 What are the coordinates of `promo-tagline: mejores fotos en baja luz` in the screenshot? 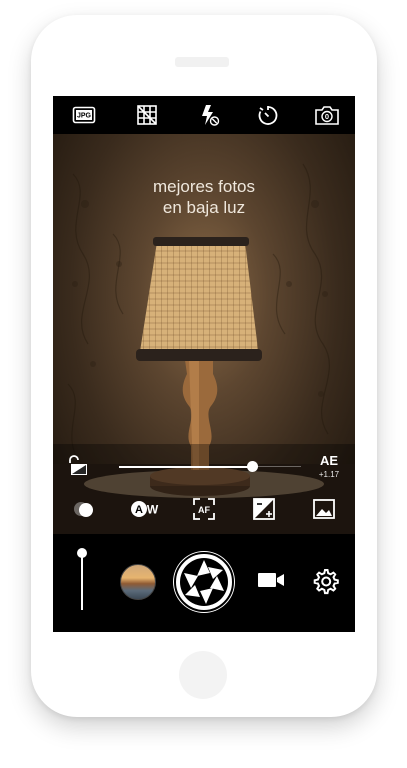 It's located at (204, 197).